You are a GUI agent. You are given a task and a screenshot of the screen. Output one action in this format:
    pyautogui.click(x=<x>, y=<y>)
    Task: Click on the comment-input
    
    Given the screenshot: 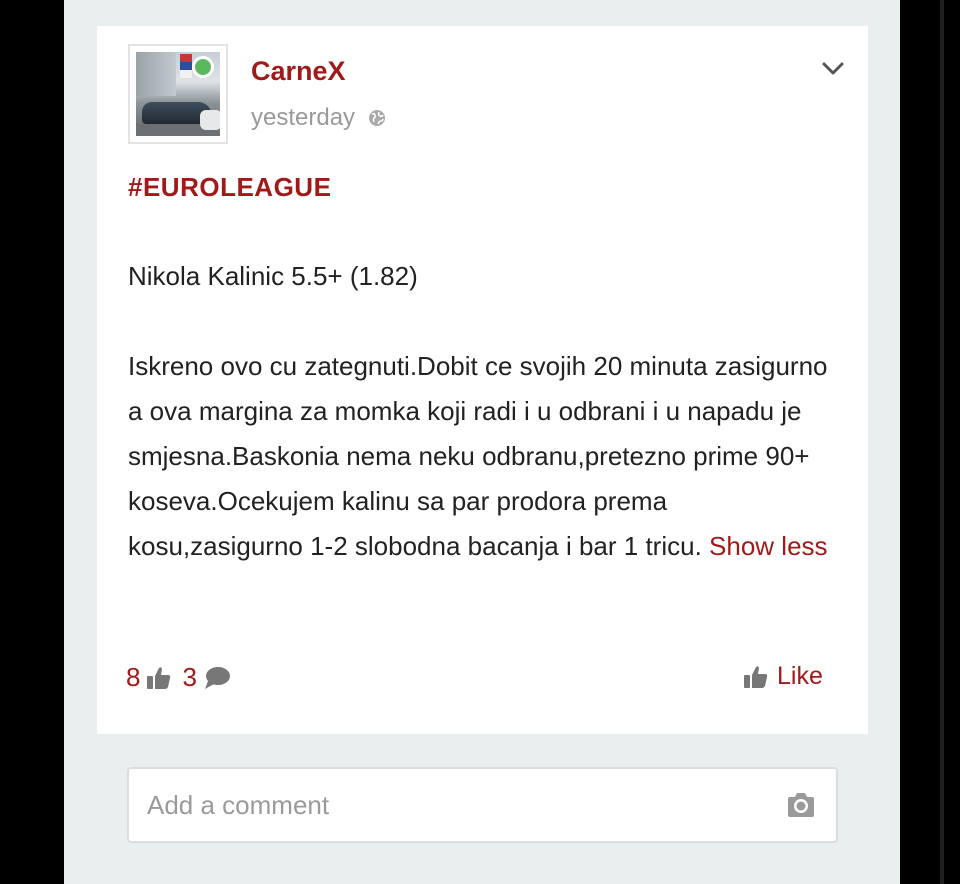 What is the action you would take?
    pyautogui.click(x=447, y=805)
    